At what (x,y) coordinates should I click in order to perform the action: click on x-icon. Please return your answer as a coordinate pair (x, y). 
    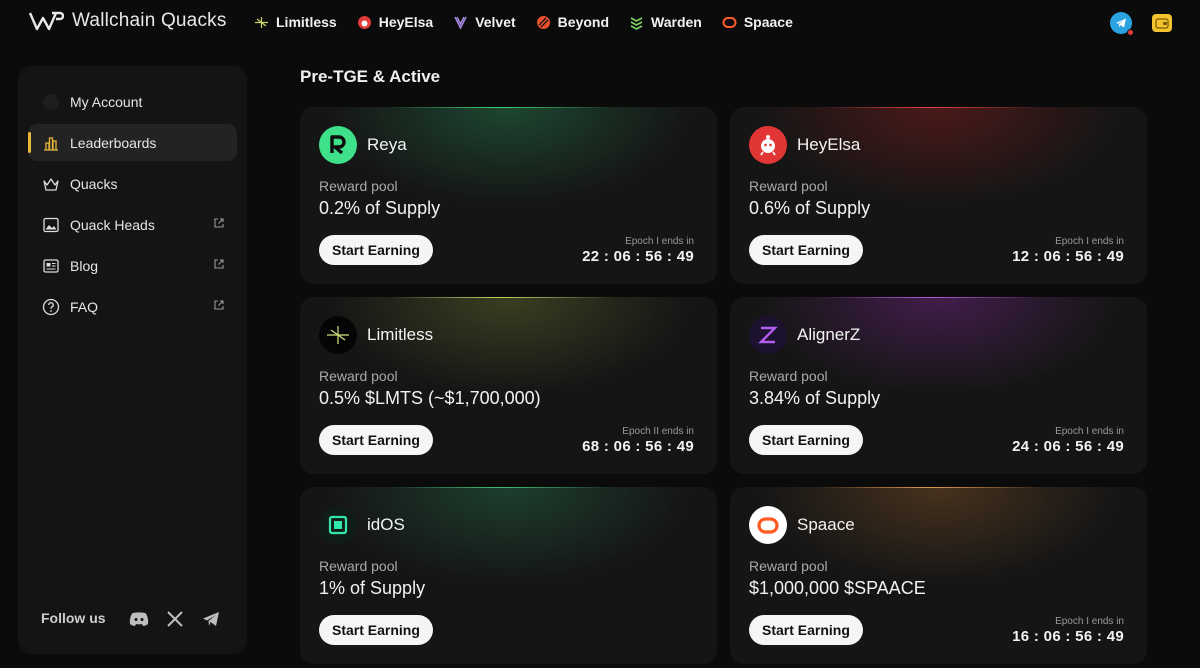
    Looking at the image, I should click on (175, 619).